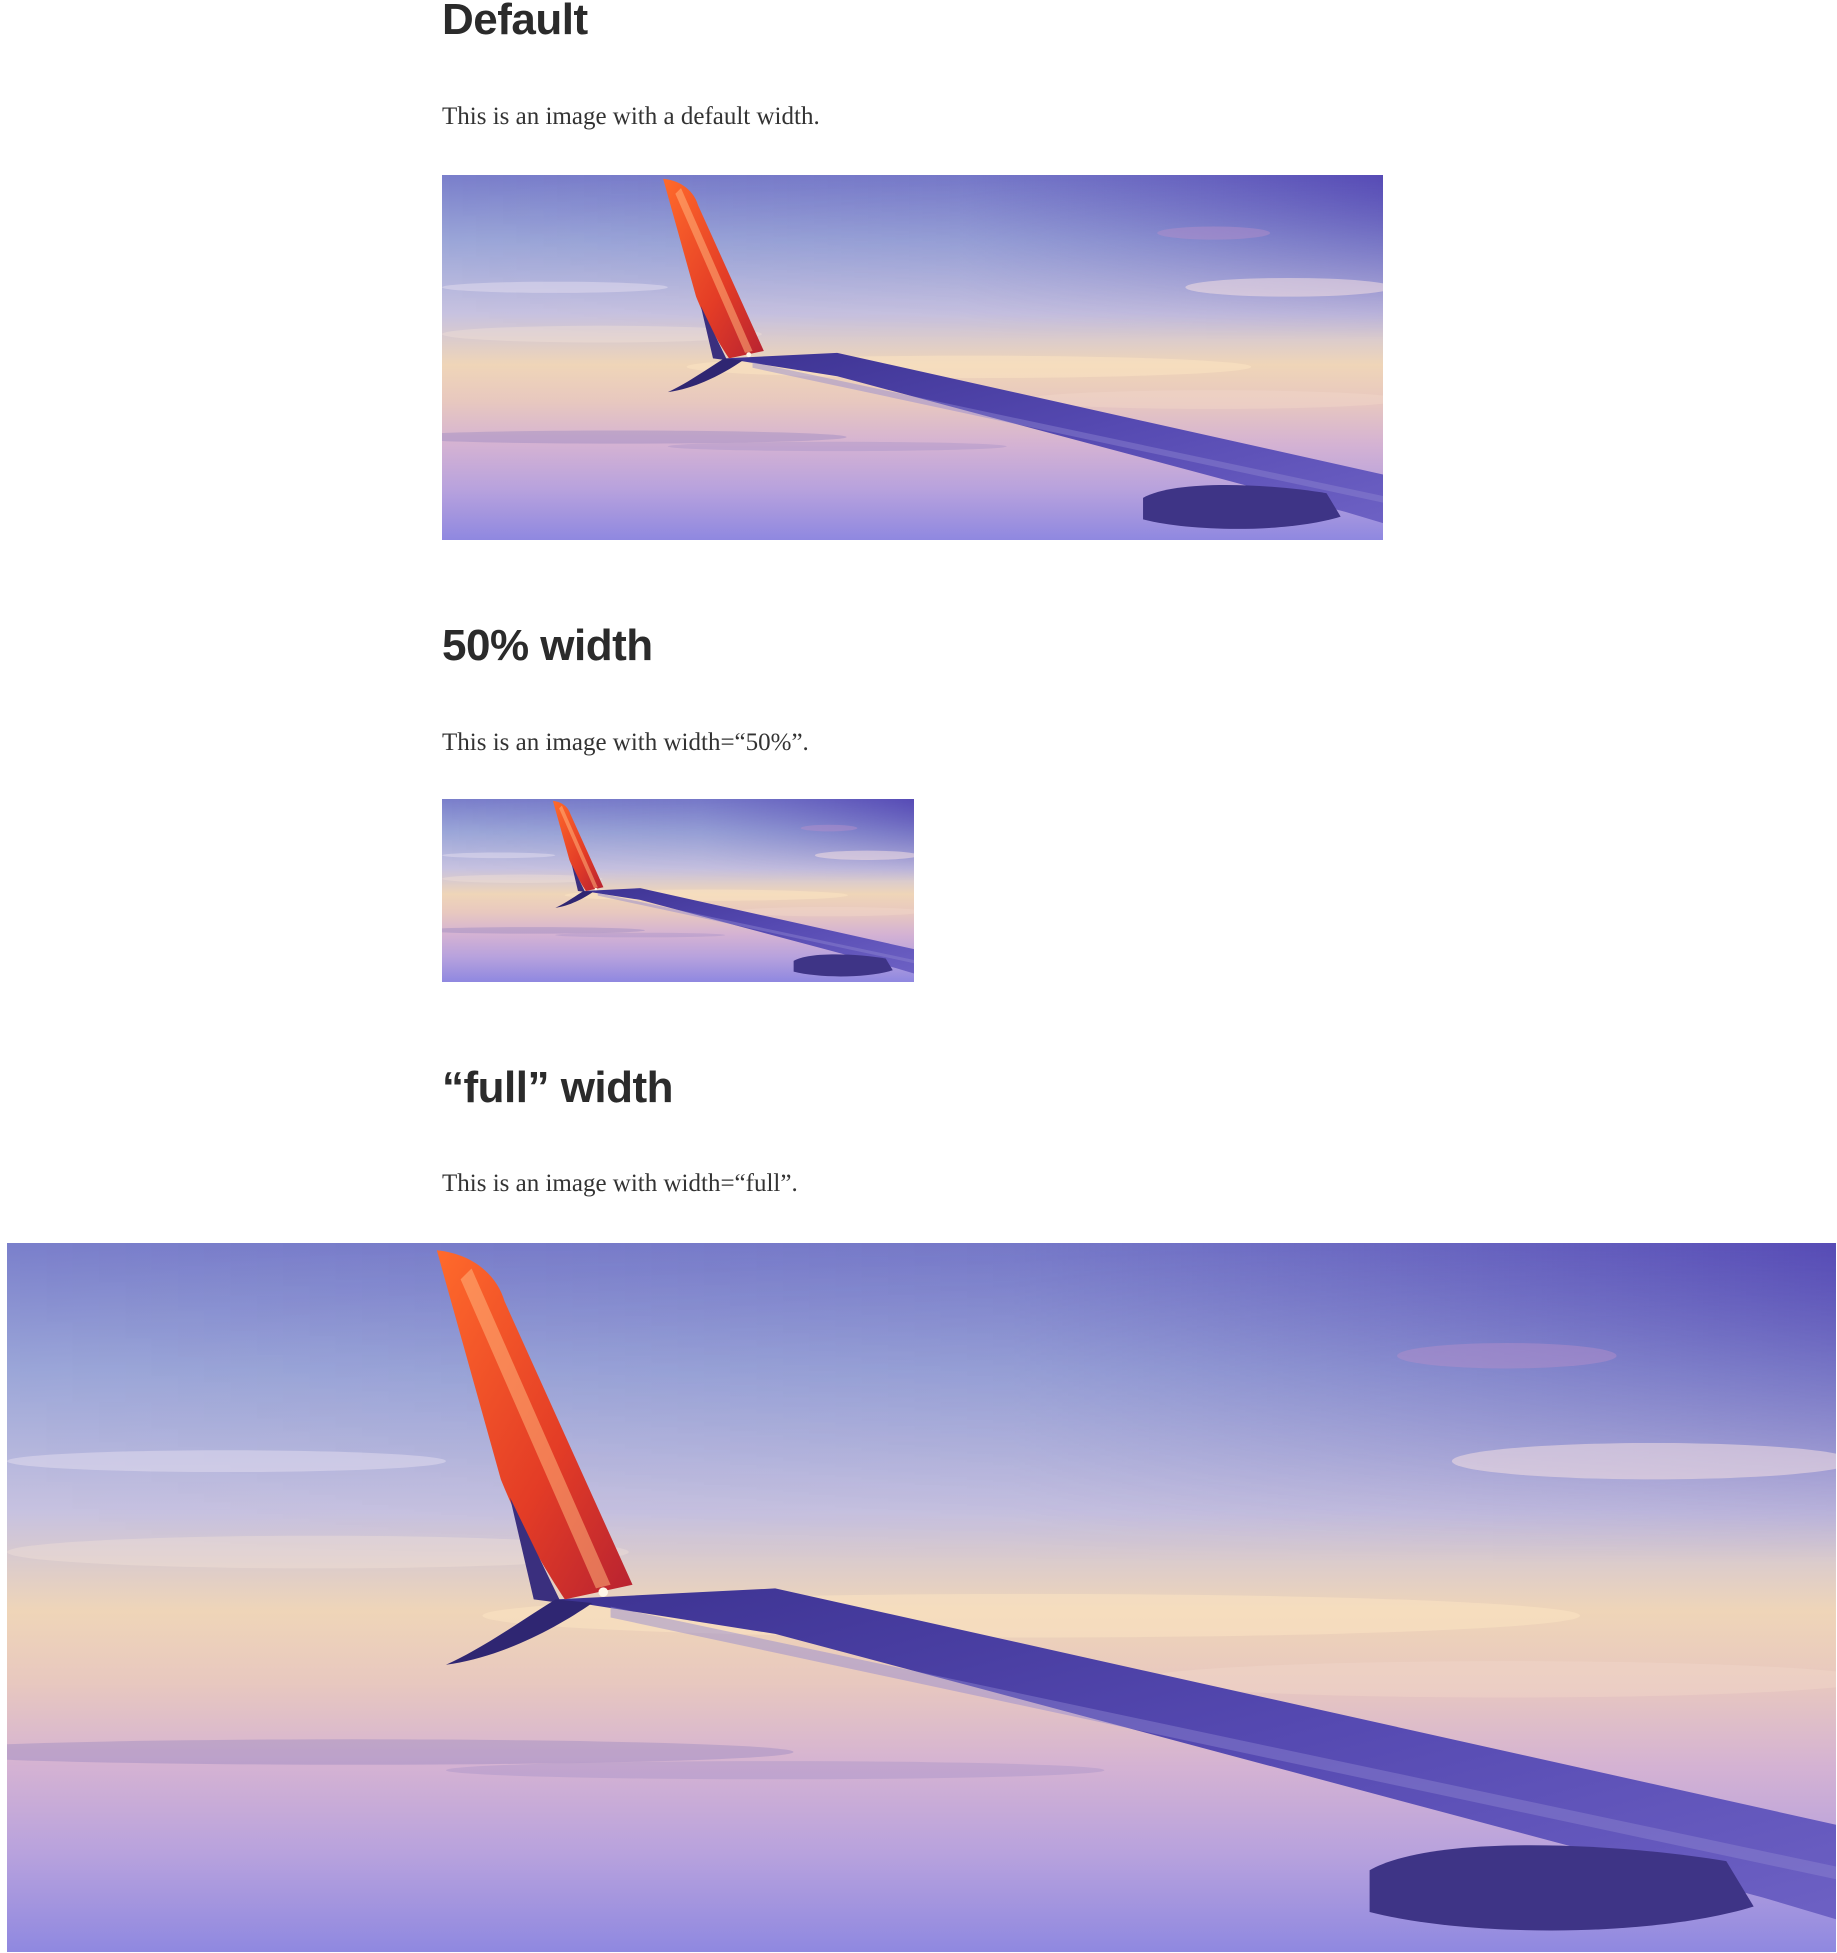  I want to click on airplane-wing-image-half, so click(678, 890).